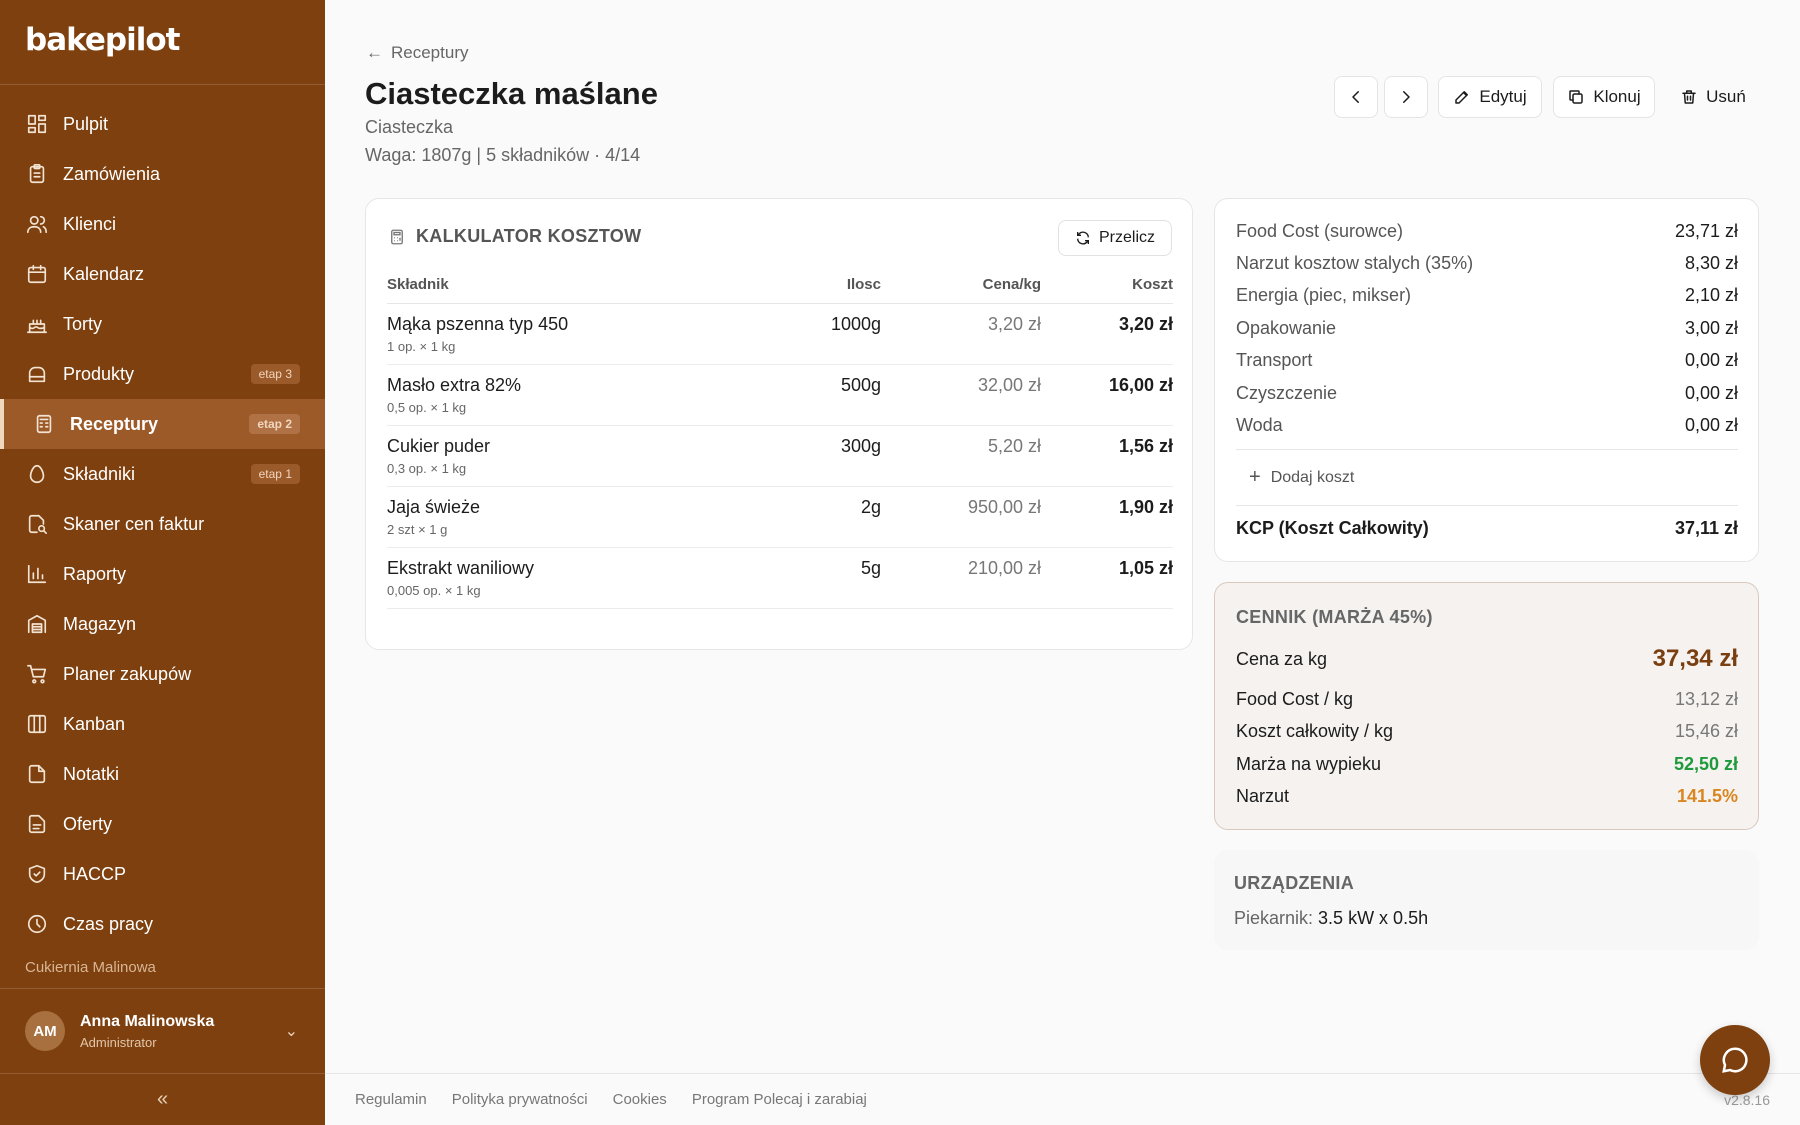 The height and width of the screenshot is (1125, 1800). What do you see at coordinates (1309, 764) in the screenshot?
I see `pricing-label: Marża na wypieku` at bounding box center [1309, 764].